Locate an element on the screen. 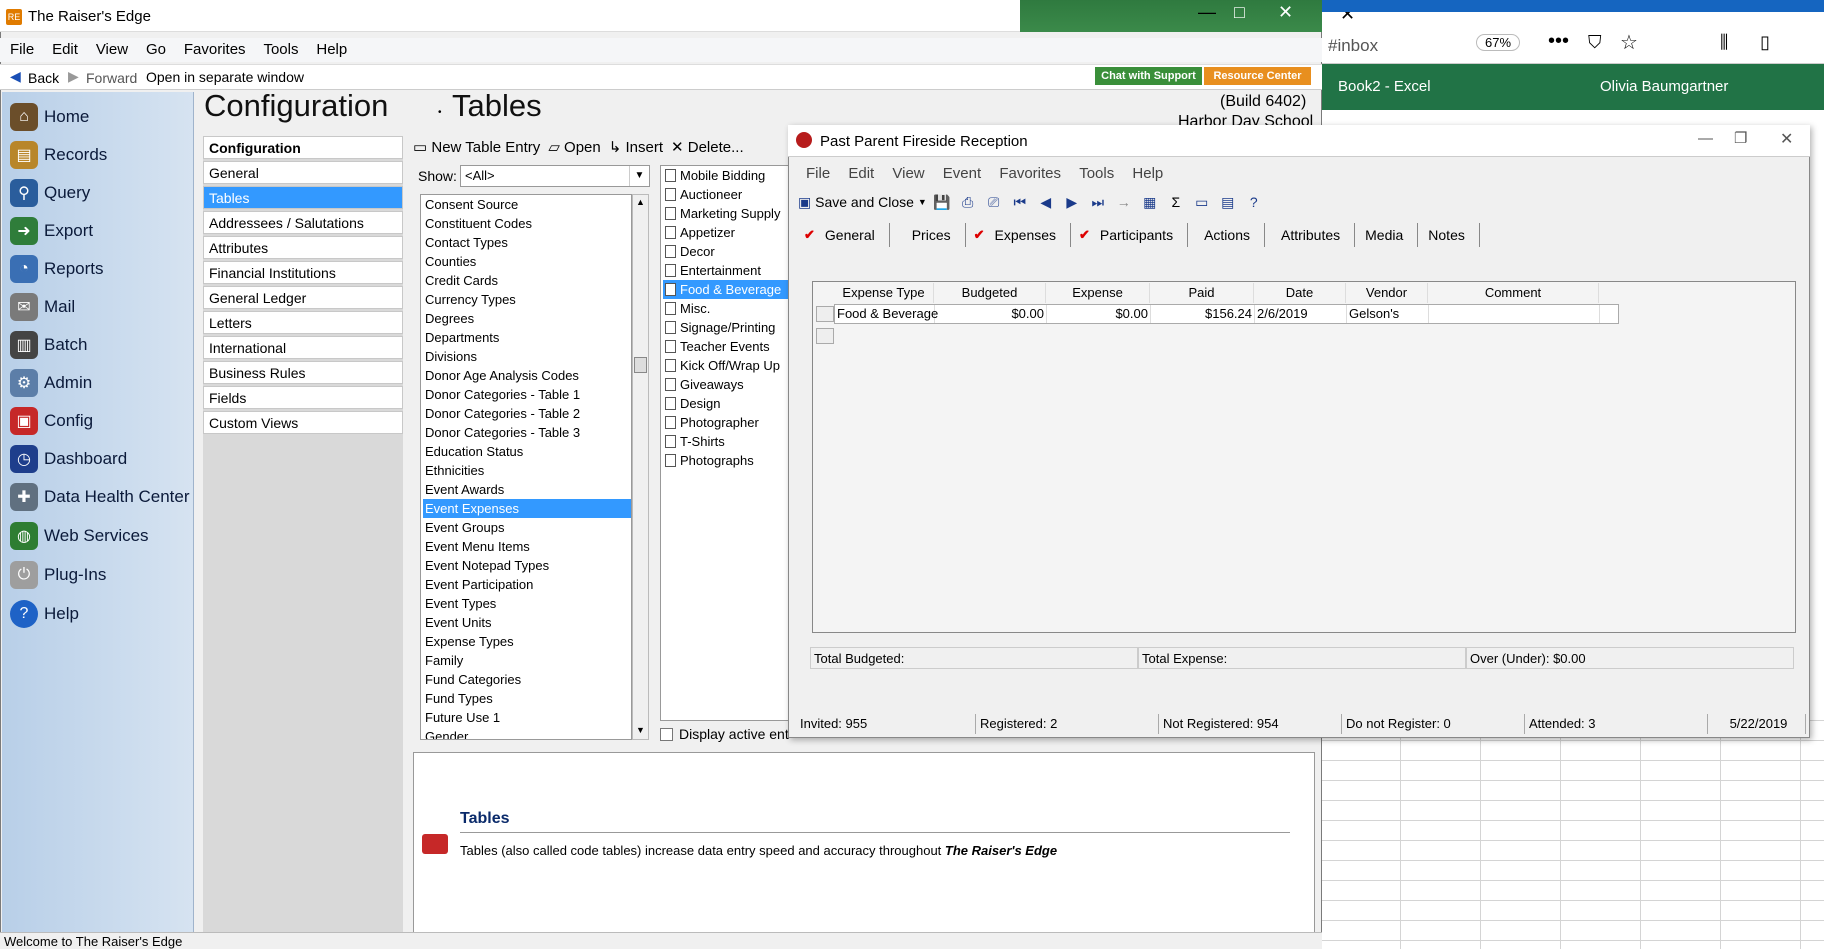 This screenshot has height=949, width=1824. list-item: T-Shirts is located at coordinates (727, 441).